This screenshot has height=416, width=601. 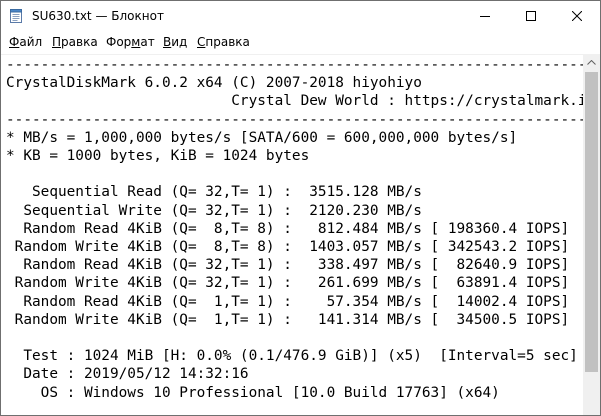 I want to click on window-title: SU630.txt — Блокнот, so click(x=98, y=16).